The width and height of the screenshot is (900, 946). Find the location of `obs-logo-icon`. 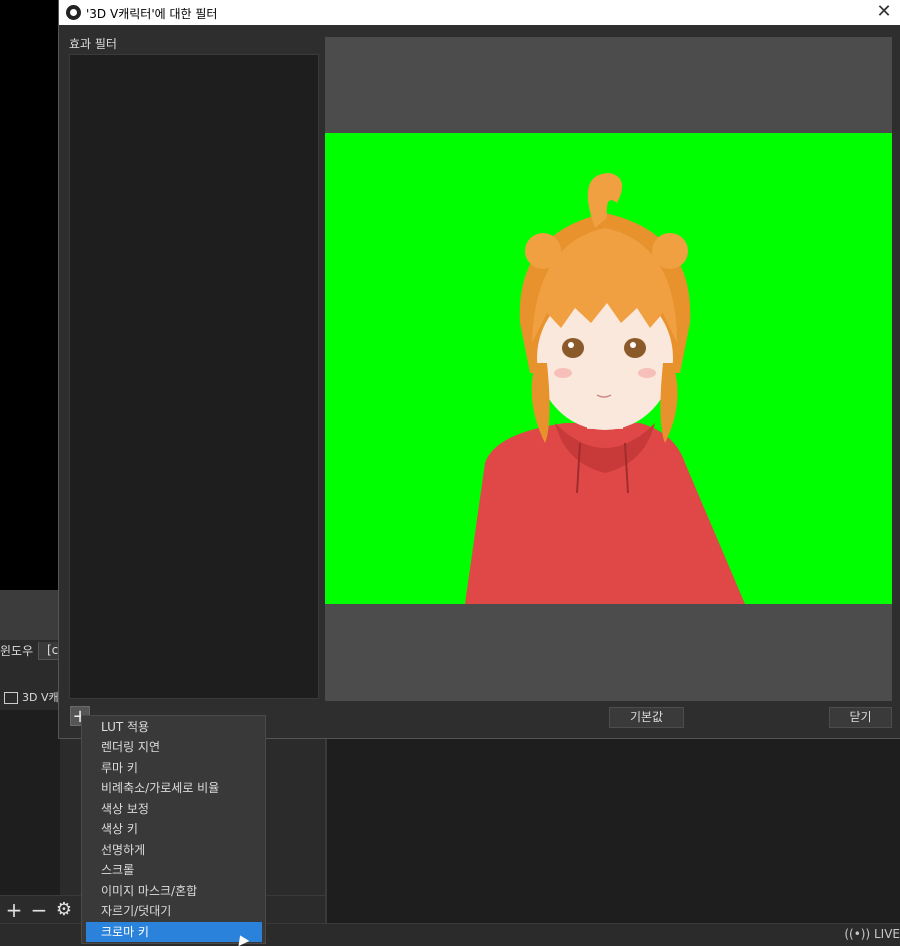

obs-logo-icon is located at coordinates (73, 12).